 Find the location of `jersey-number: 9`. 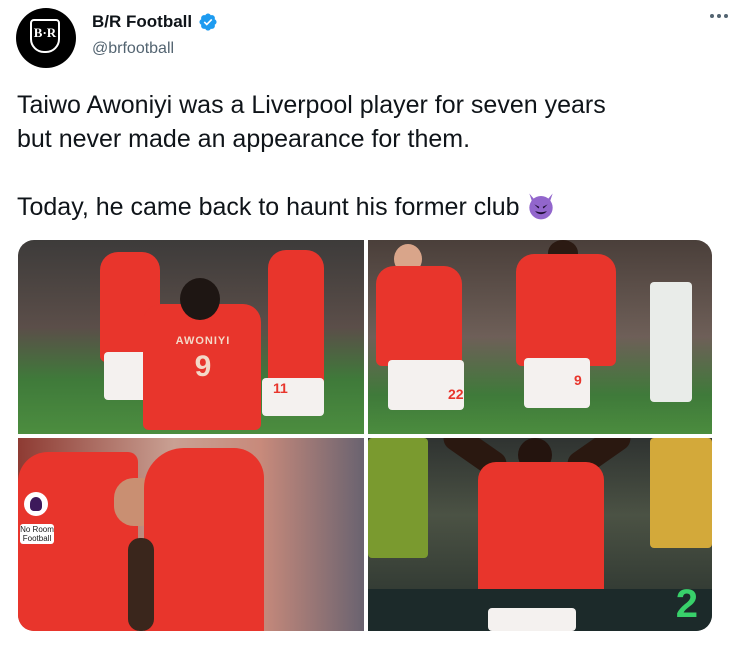

jersey-number: 9 is located at coordinates (203, 366).